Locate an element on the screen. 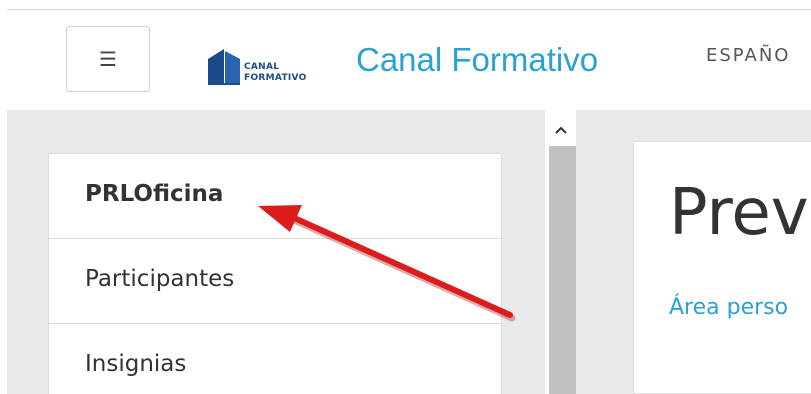 The image size is (811, 394). sidebar-item-label: PRLOficina is located at coordinates (154, 194).